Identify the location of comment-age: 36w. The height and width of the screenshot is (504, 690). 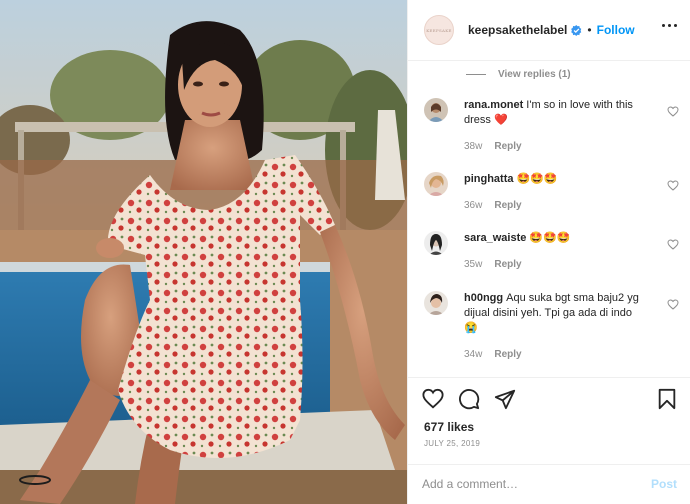
(473, 205).